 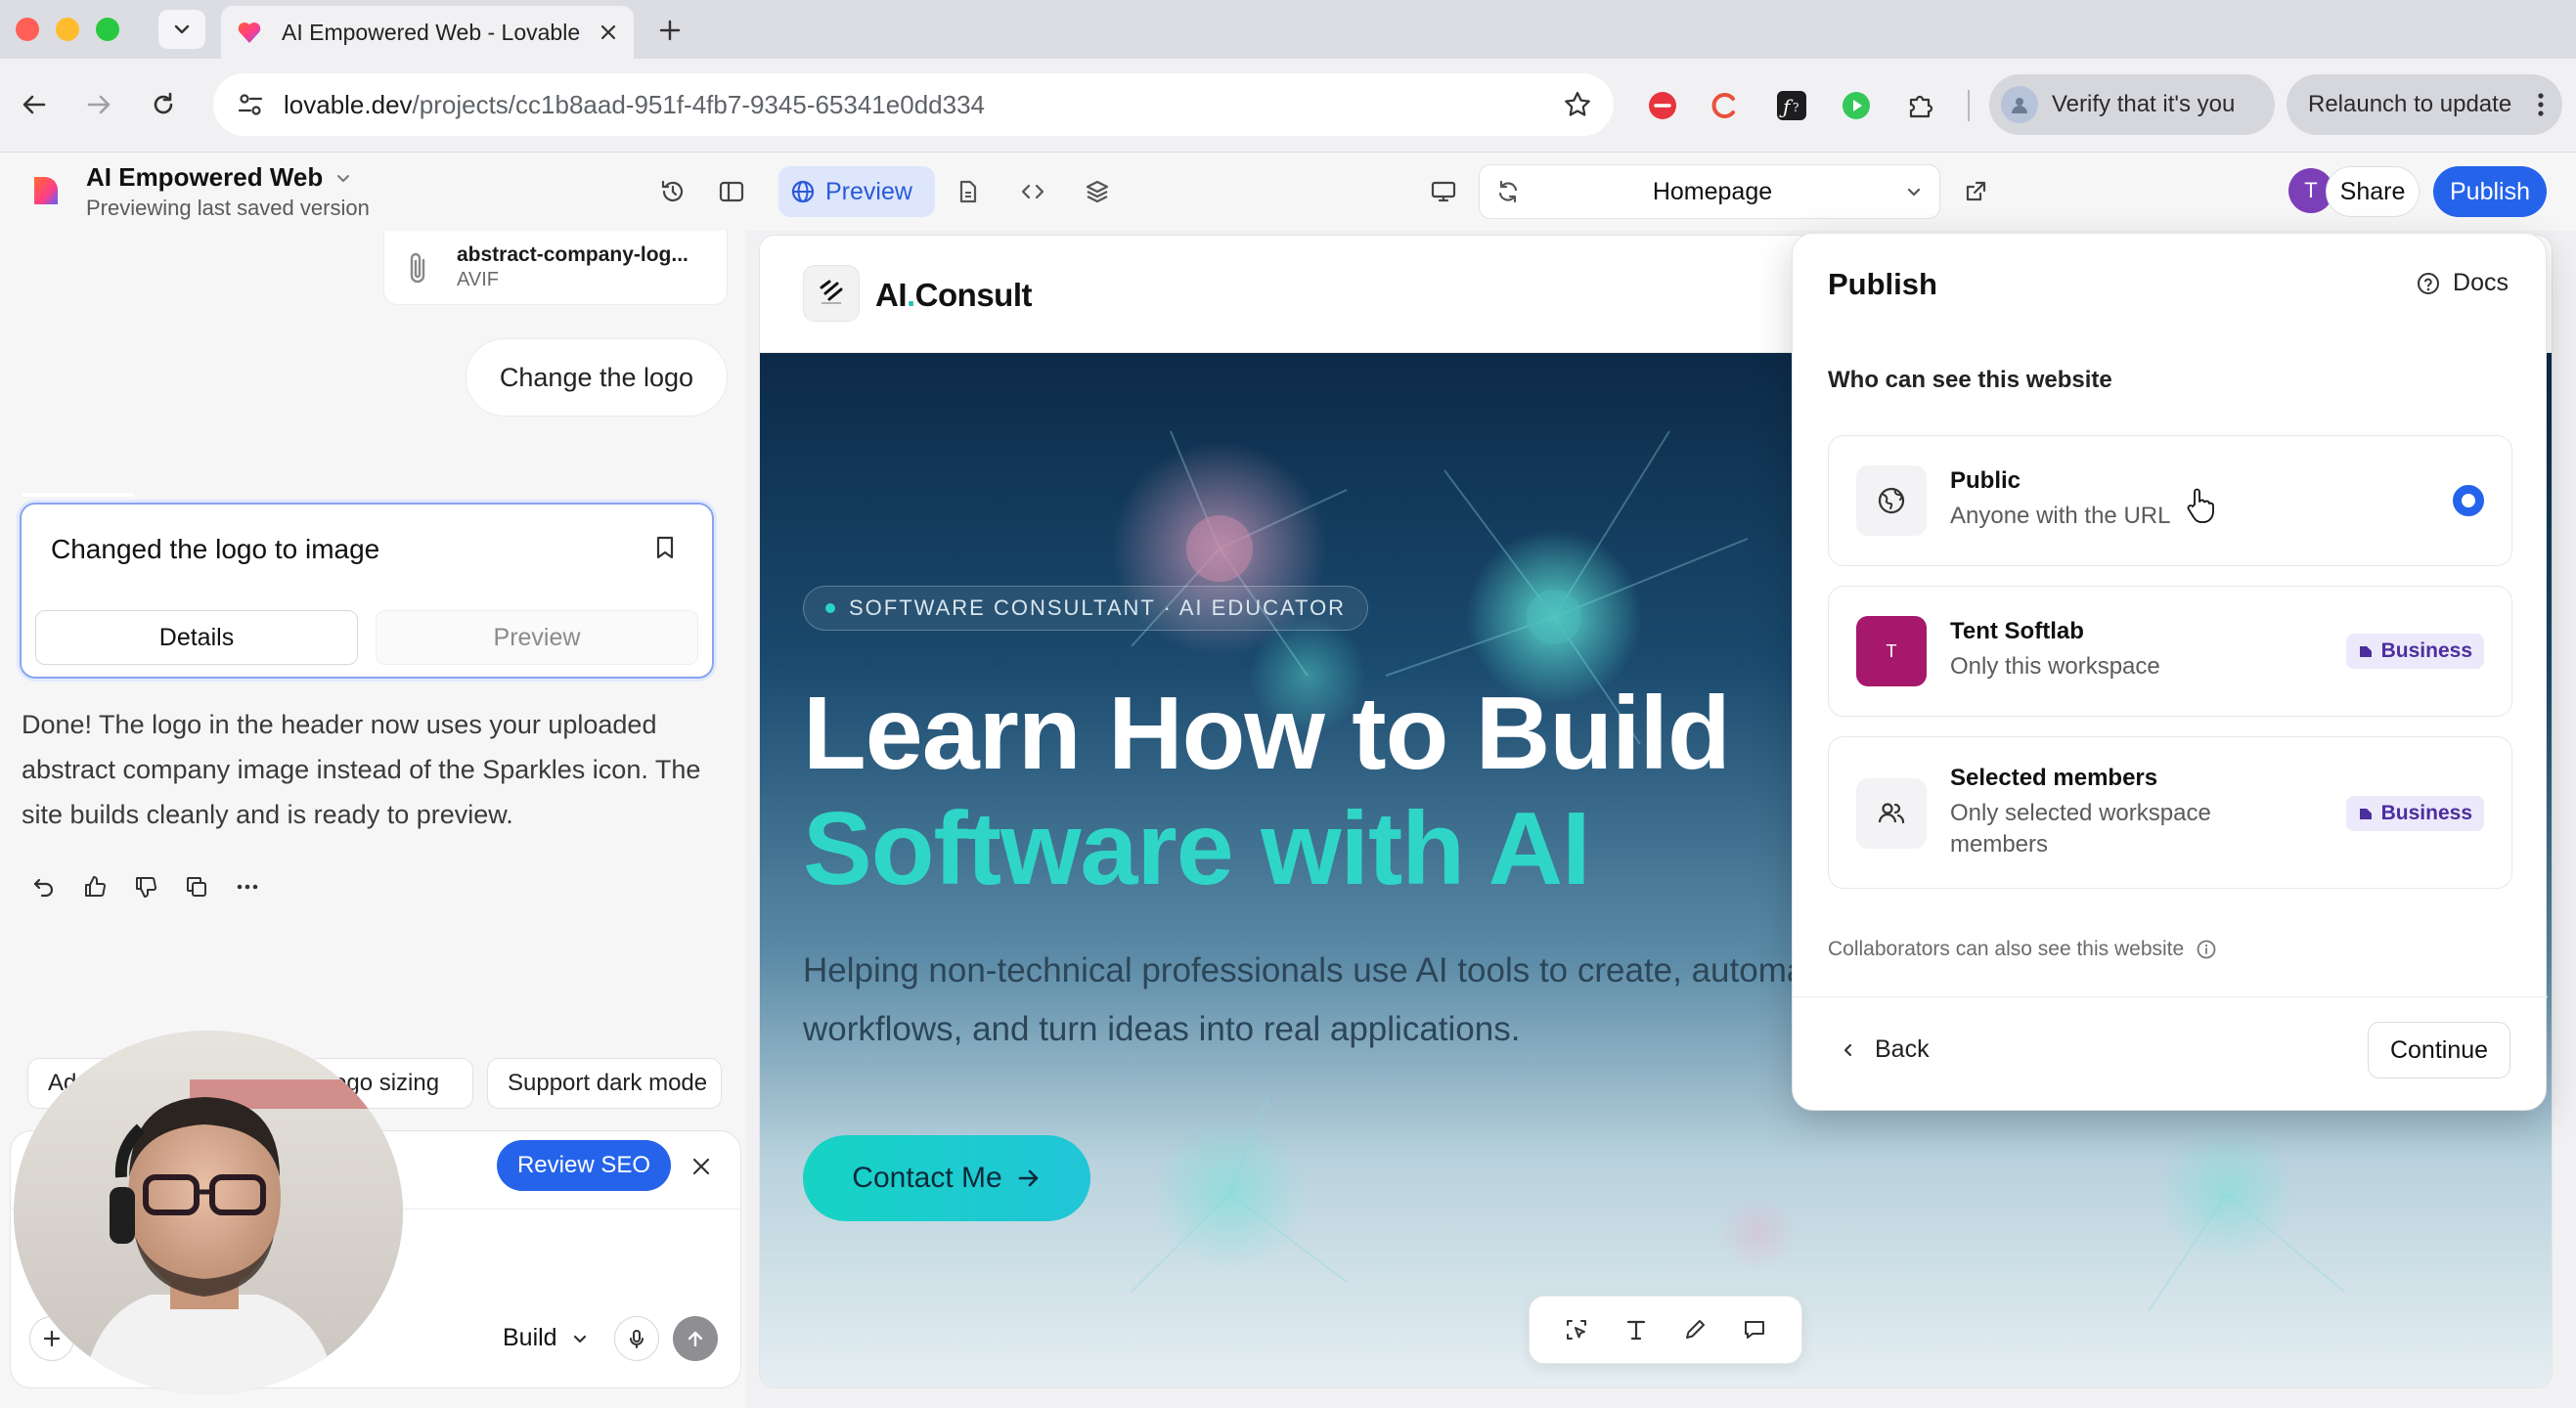 What do you see at coordinates (1636, 1329) in the screenshot?
I see `text-tool-icon` at bounding box center [1636, 1329].